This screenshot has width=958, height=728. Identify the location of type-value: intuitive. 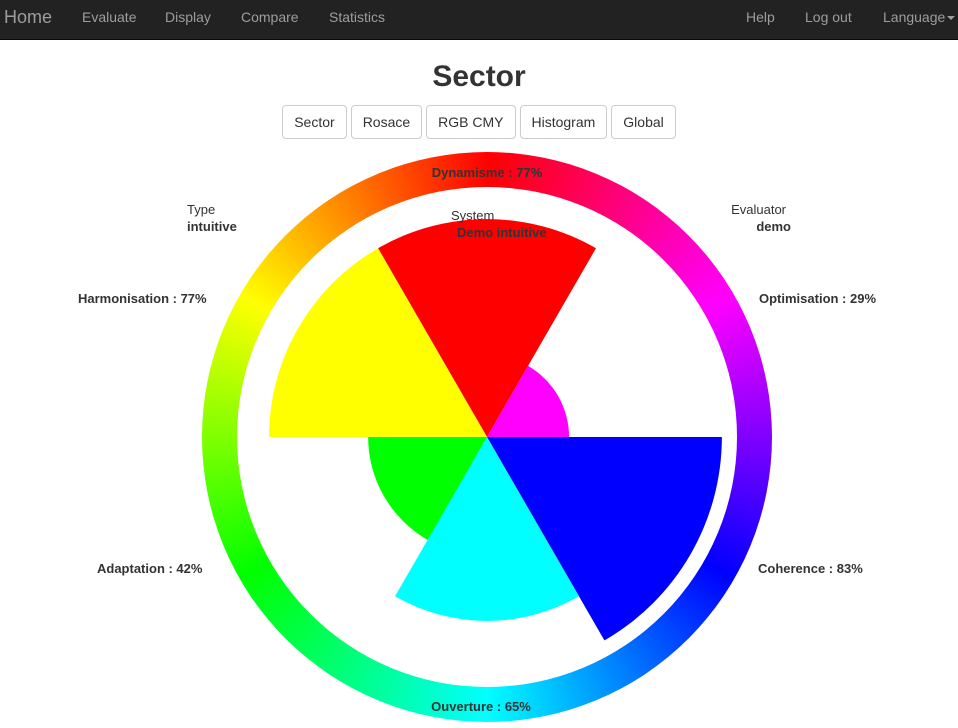
(212, 226).